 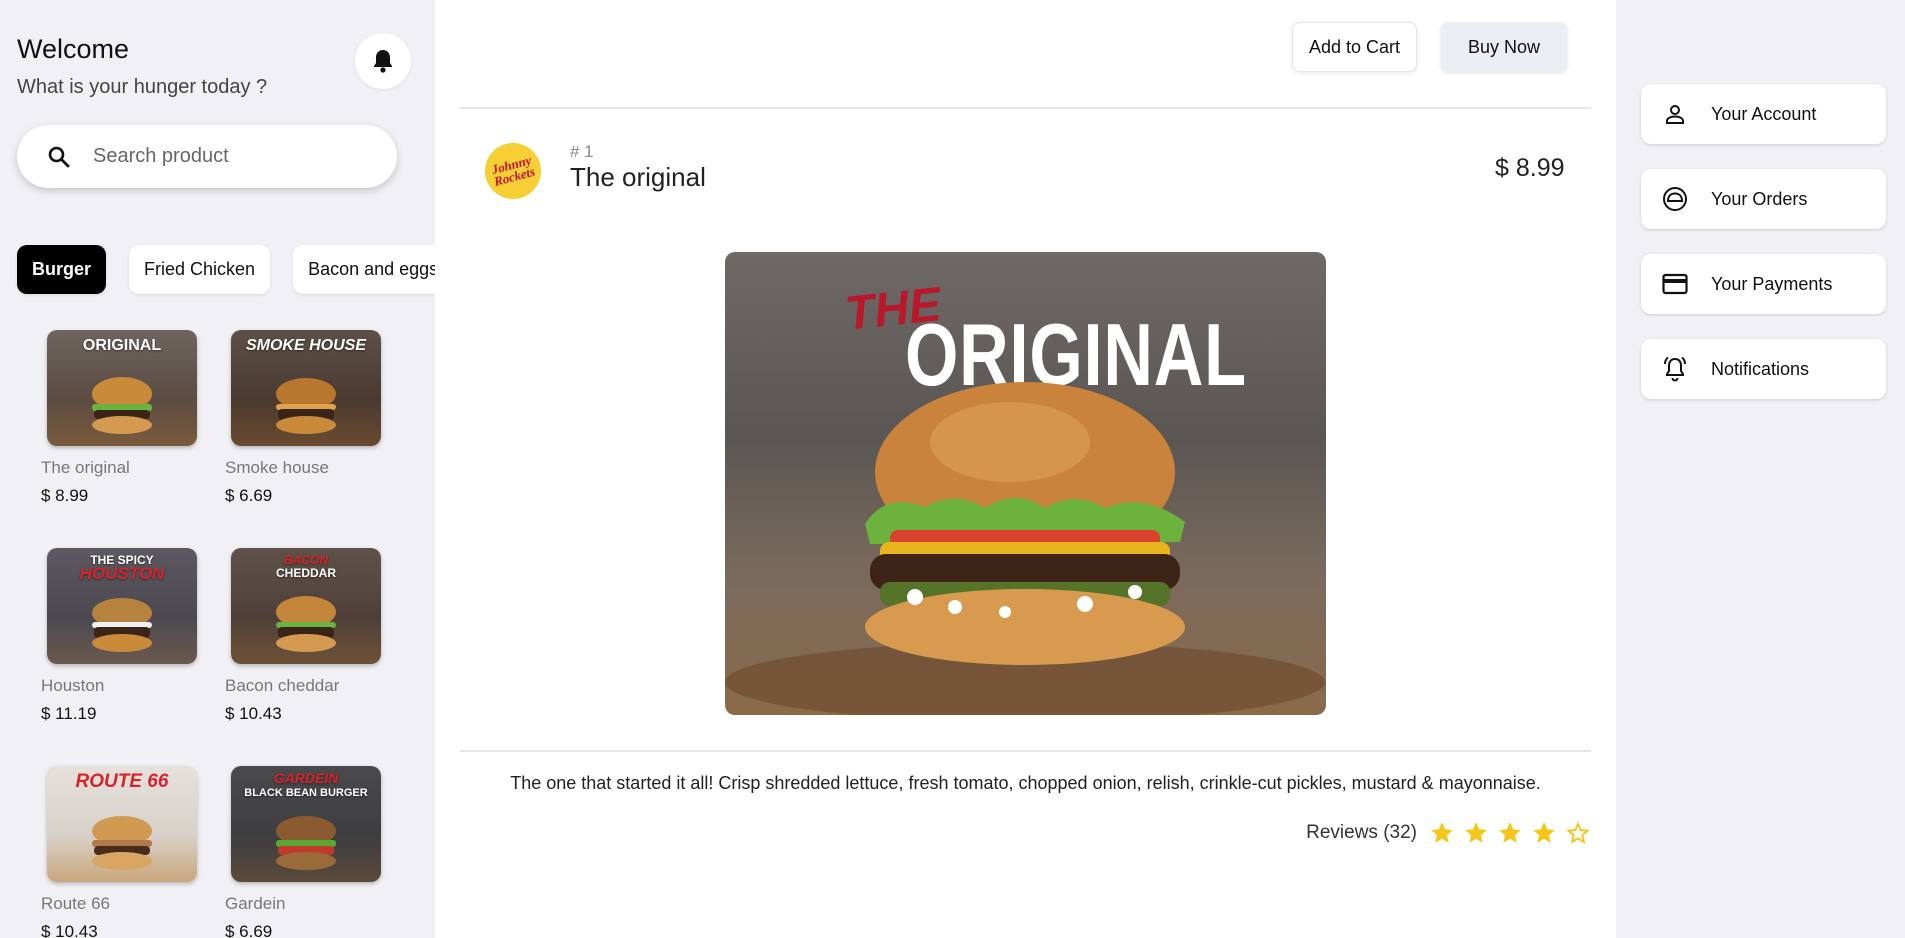 I want to click on search-input, so click(x=233, y=156).